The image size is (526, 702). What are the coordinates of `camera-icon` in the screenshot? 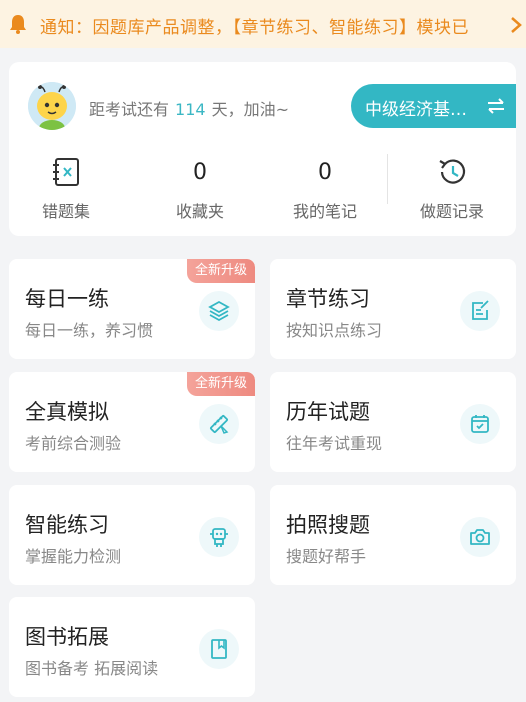 It's located at (480, 537).